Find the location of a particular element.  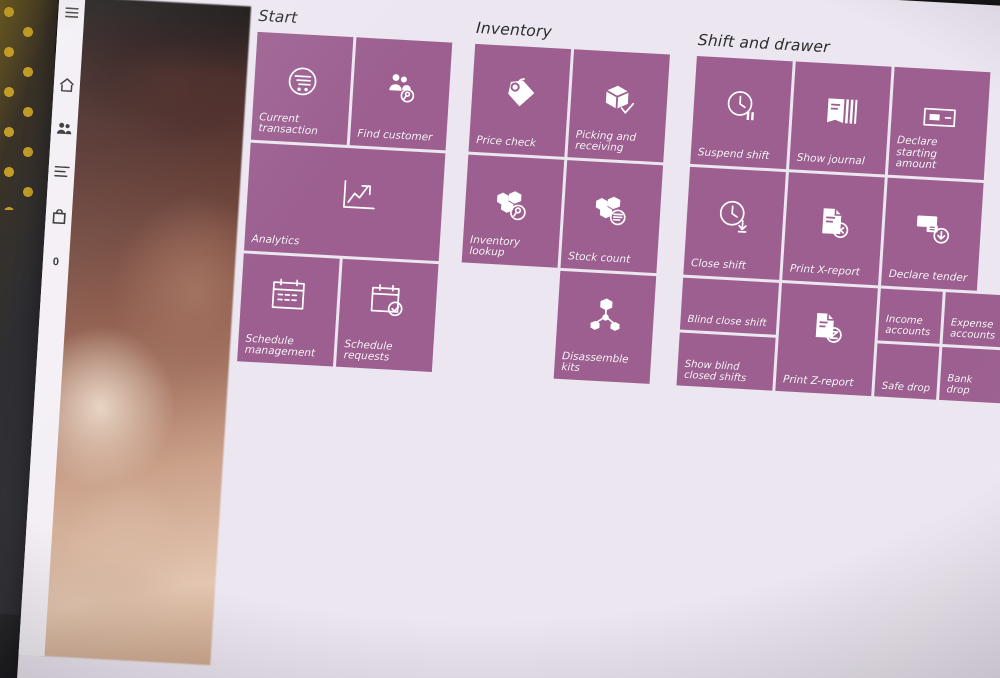

tile-current-transaction: Current transaction is located at coordinates (302, 88).